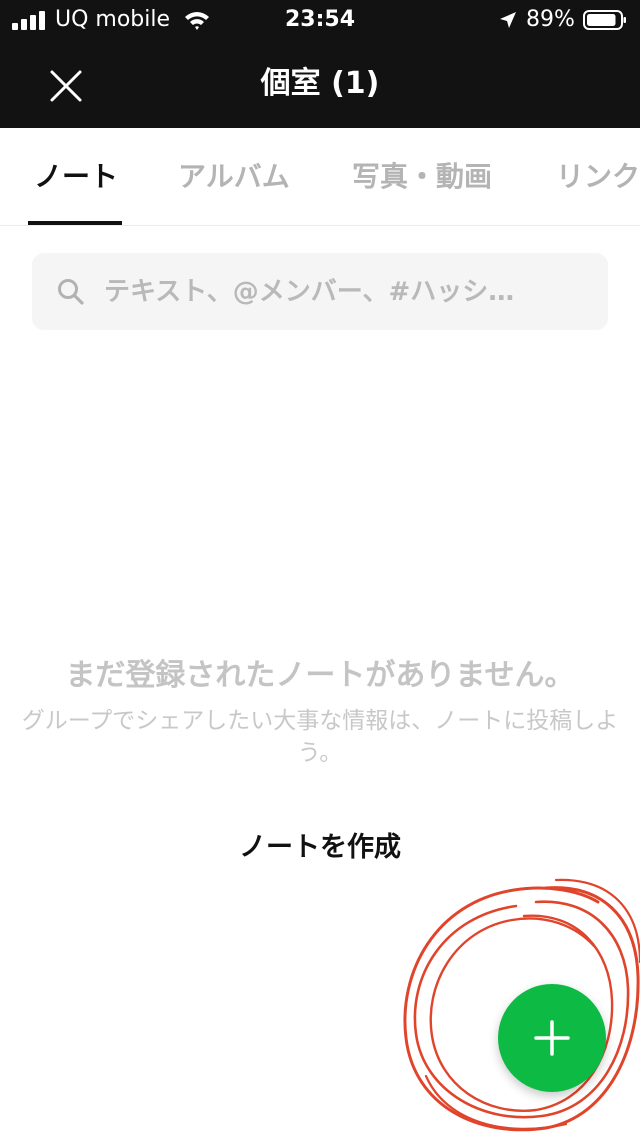 The height and width of the screenshot is (1136, 640). I want to click on empty-state-title: まだ登録されたノートがありません。, so click(320, 675).